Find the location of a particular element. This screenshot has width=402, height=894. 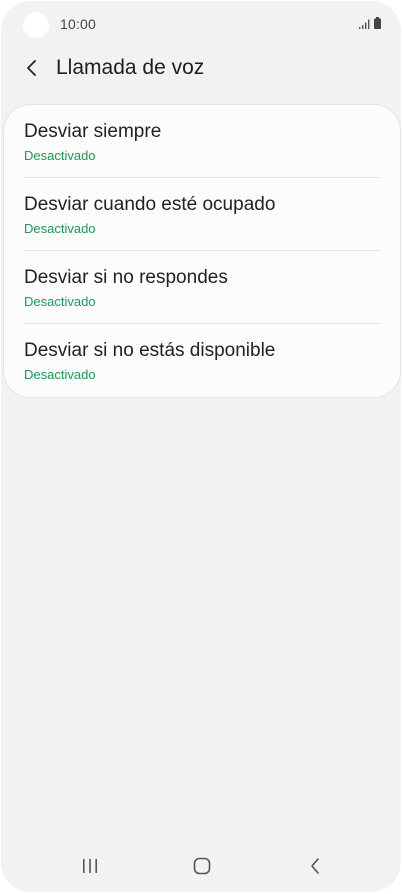

back-button is located at coordinates (32, 68).